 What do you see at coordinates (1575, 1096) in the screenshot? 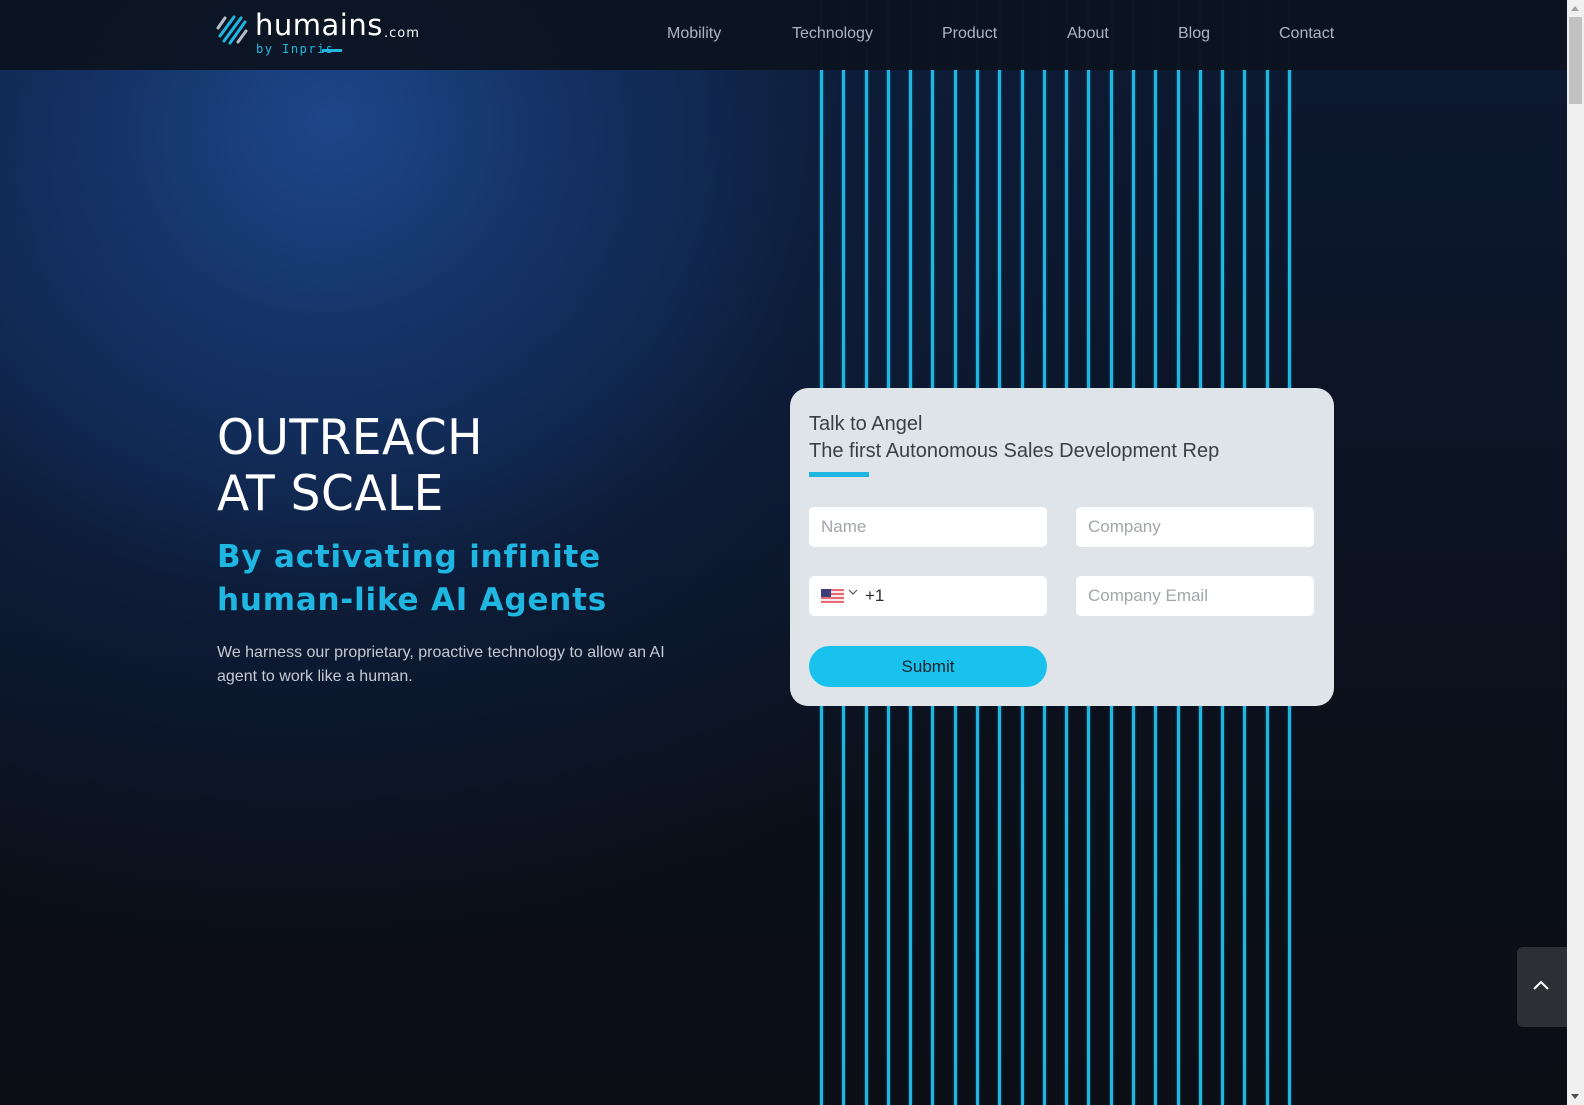
I see `scroll-down-arrow-icon` at bounding box center [1575, 1096].